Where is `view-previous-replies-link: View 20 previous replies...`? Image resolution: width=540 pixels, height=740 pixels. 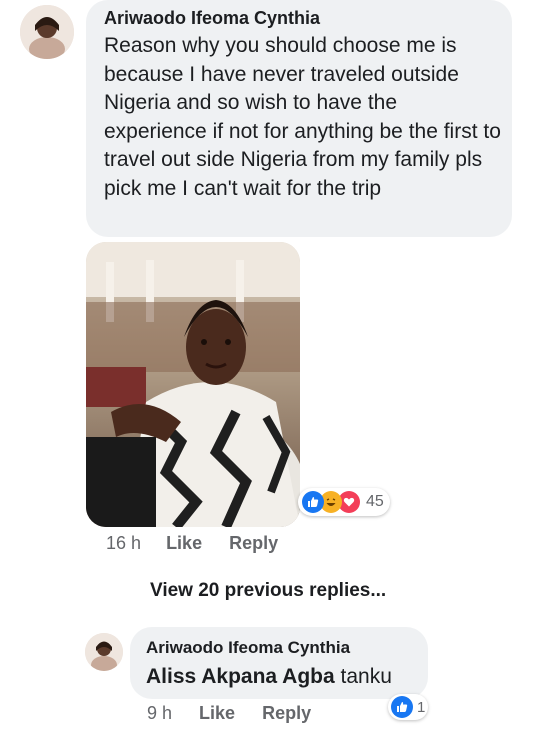
view-previous-replies-link: View 20 previous replies... is located at coordinates (268, 591).